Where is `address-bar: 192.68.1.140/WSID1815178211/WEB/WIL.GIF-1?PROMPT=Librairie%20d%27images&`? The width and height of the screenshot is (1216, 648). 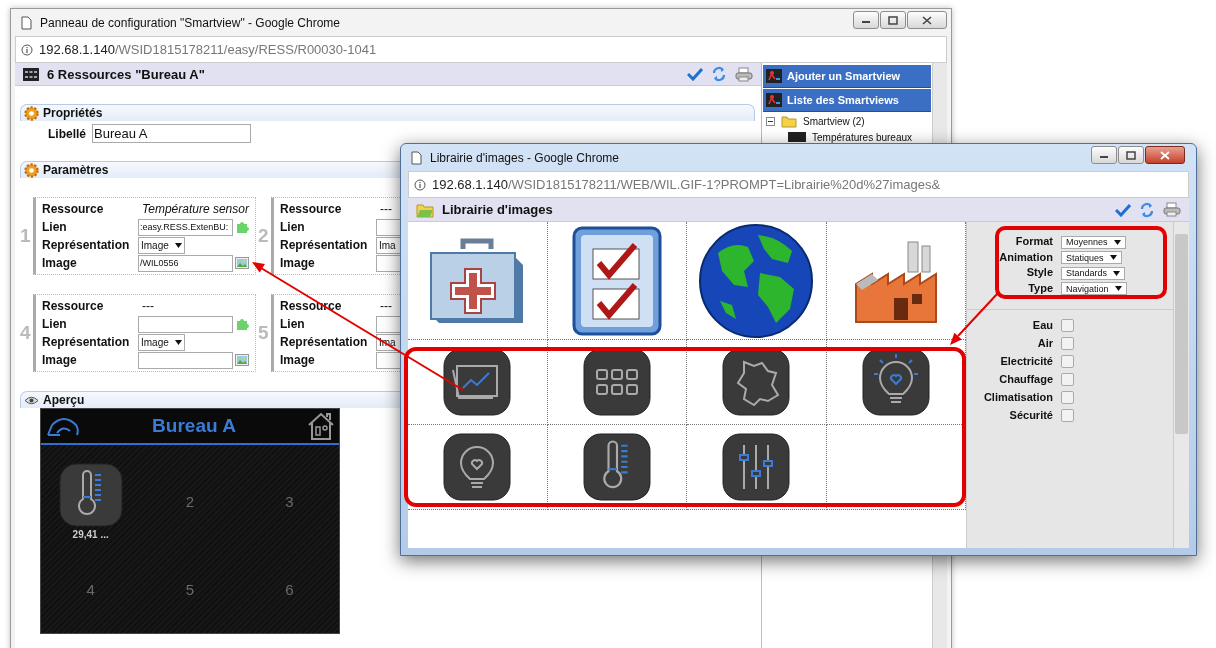 address-bar: 192.68.1.140/WSID1815178211/WEB/WIL.GIF-1?PROMPT=Librairie%20d%27images& is located at coordinates (798, 184).